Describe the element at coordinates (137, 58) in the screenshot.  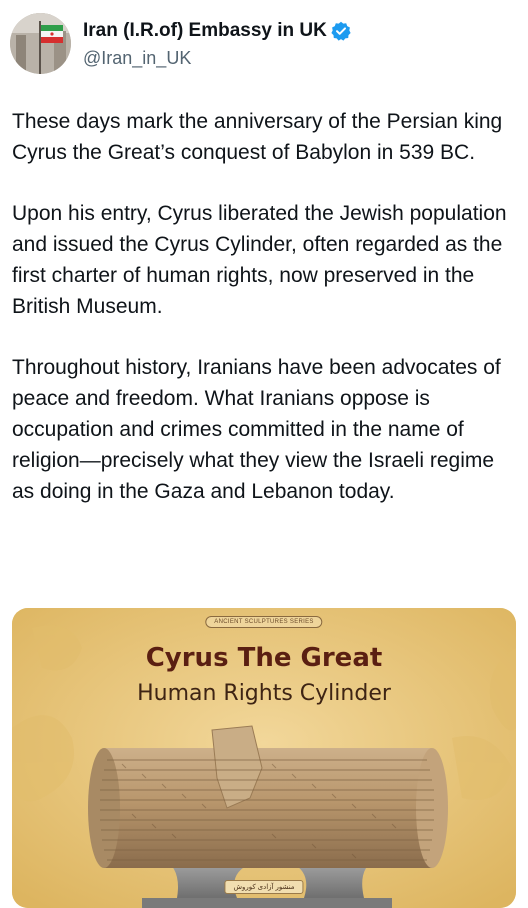
I see `account-handle: @Iran_in_UK` at that location.